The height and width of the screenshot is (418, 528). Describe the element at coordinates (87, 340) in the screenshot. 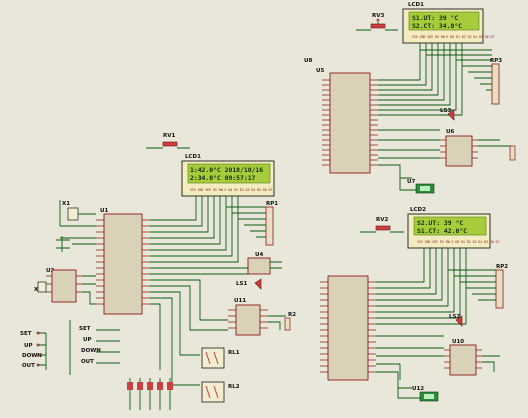

I see `btn-mid-up: UP` at that location.